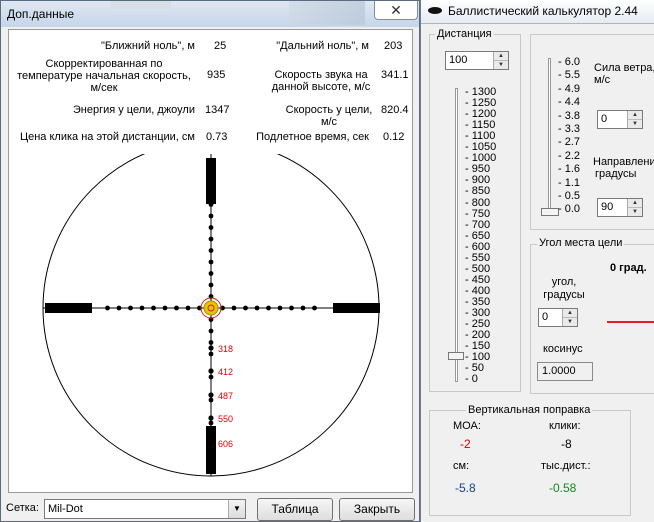 This screenshot has width=654, height=522. I want to click on range-mark-label: 412, so click(225, 372).